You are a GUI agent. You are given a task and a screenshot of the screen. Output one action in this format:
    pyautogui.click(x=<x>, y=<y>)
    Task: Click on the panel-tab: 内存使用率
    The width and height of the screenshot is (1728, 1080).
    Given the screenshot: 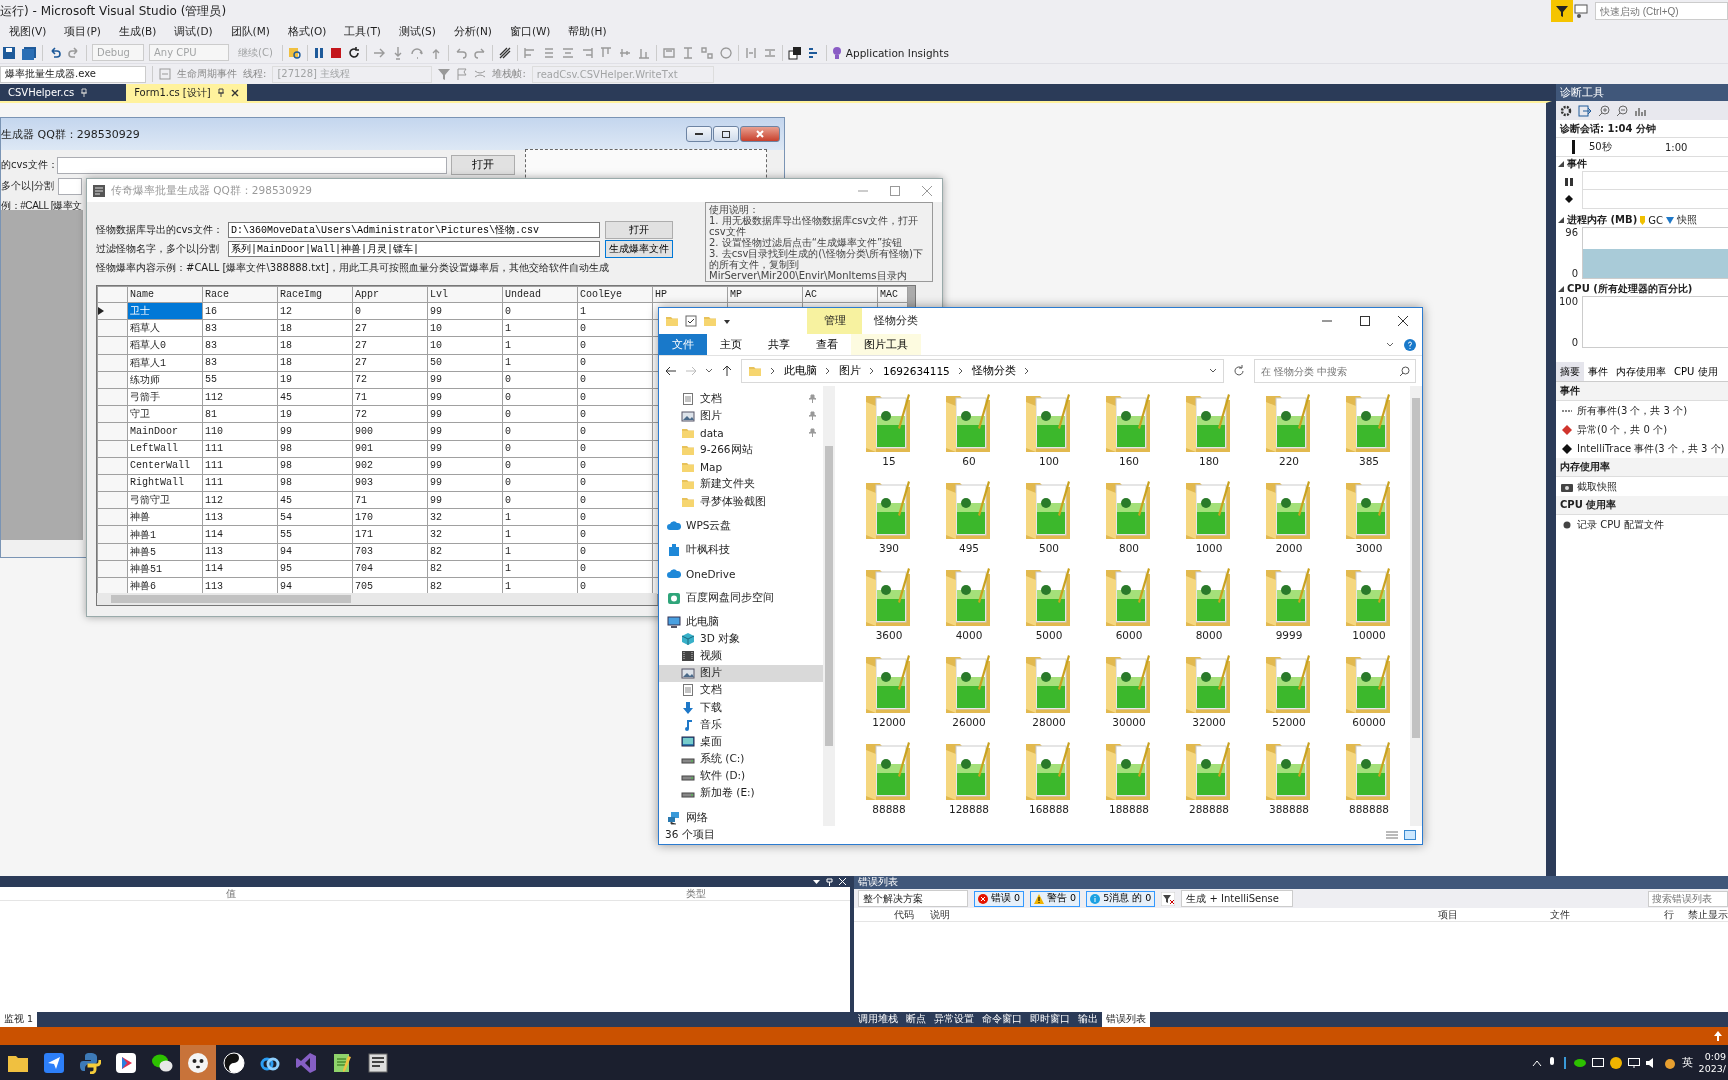 What is the action you would take?
    pyautogui.click(x=1641, y=371)
    